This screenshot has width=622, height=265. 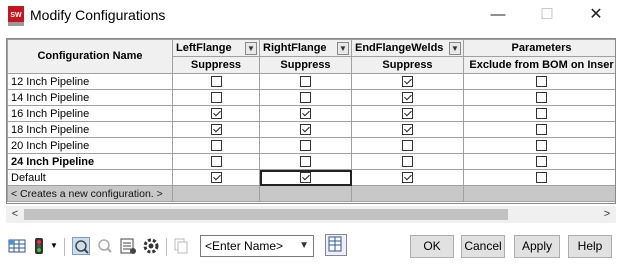 I want to click on table-settings-icon, so click(x=128, y=246).